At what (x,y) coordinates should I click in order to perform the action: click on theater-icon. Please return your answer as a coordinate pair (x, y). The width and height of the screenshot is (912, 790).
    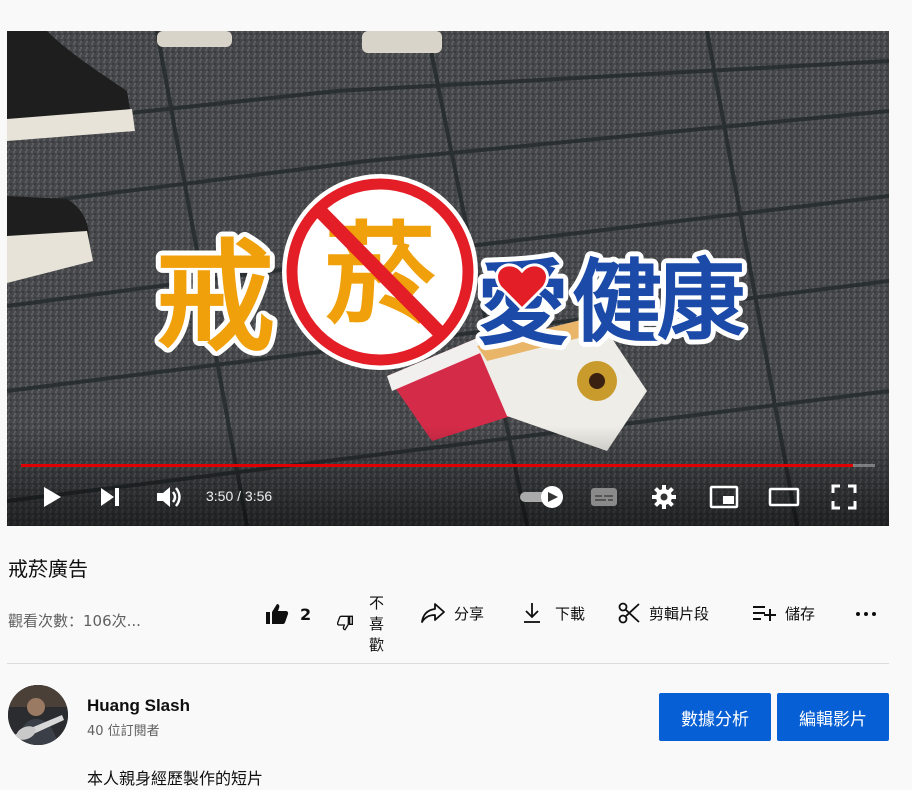
    Looking at the image, I should click on (784, 497).